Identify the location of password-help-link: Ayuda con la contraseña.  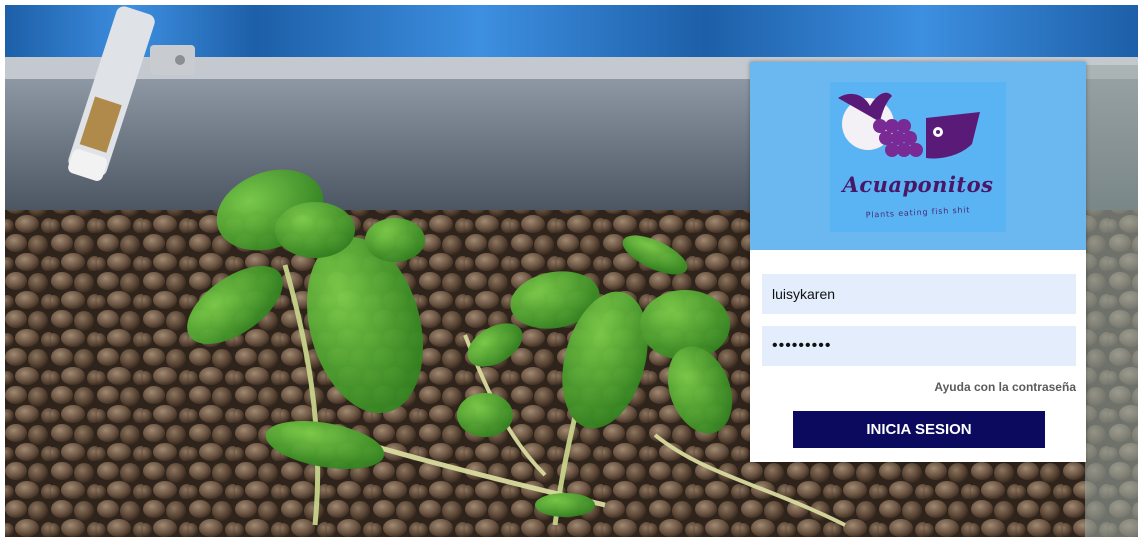
(1005, 387).